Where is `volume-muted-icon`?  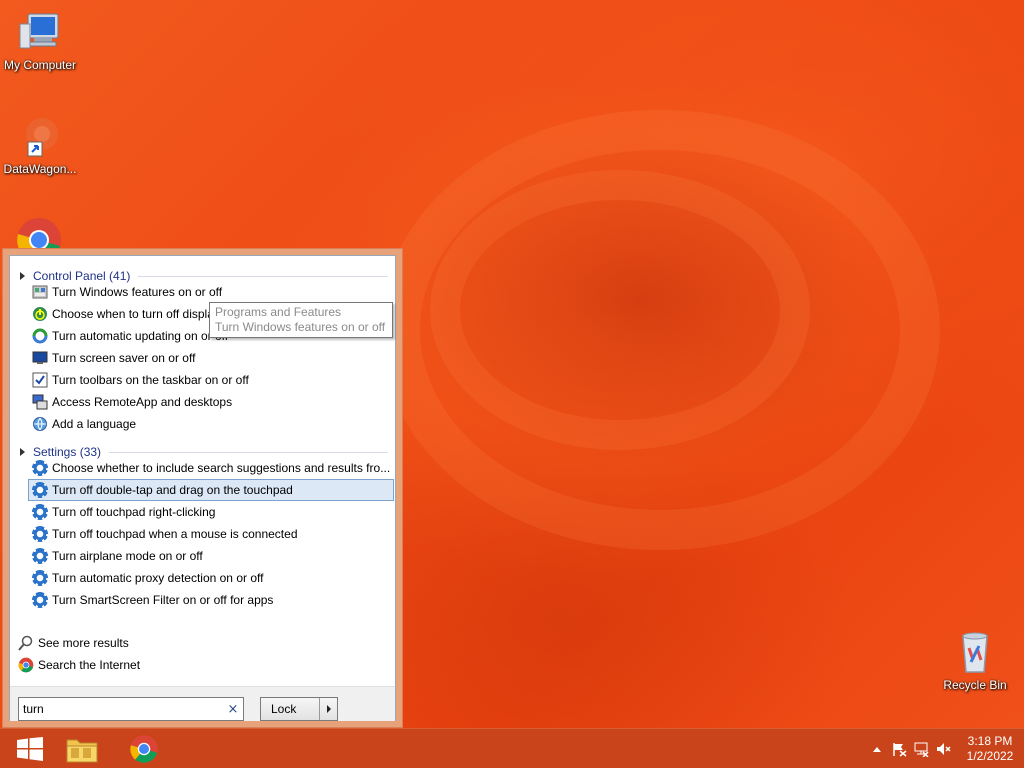 volume-muted-icon is located at coordinates (943, 748).